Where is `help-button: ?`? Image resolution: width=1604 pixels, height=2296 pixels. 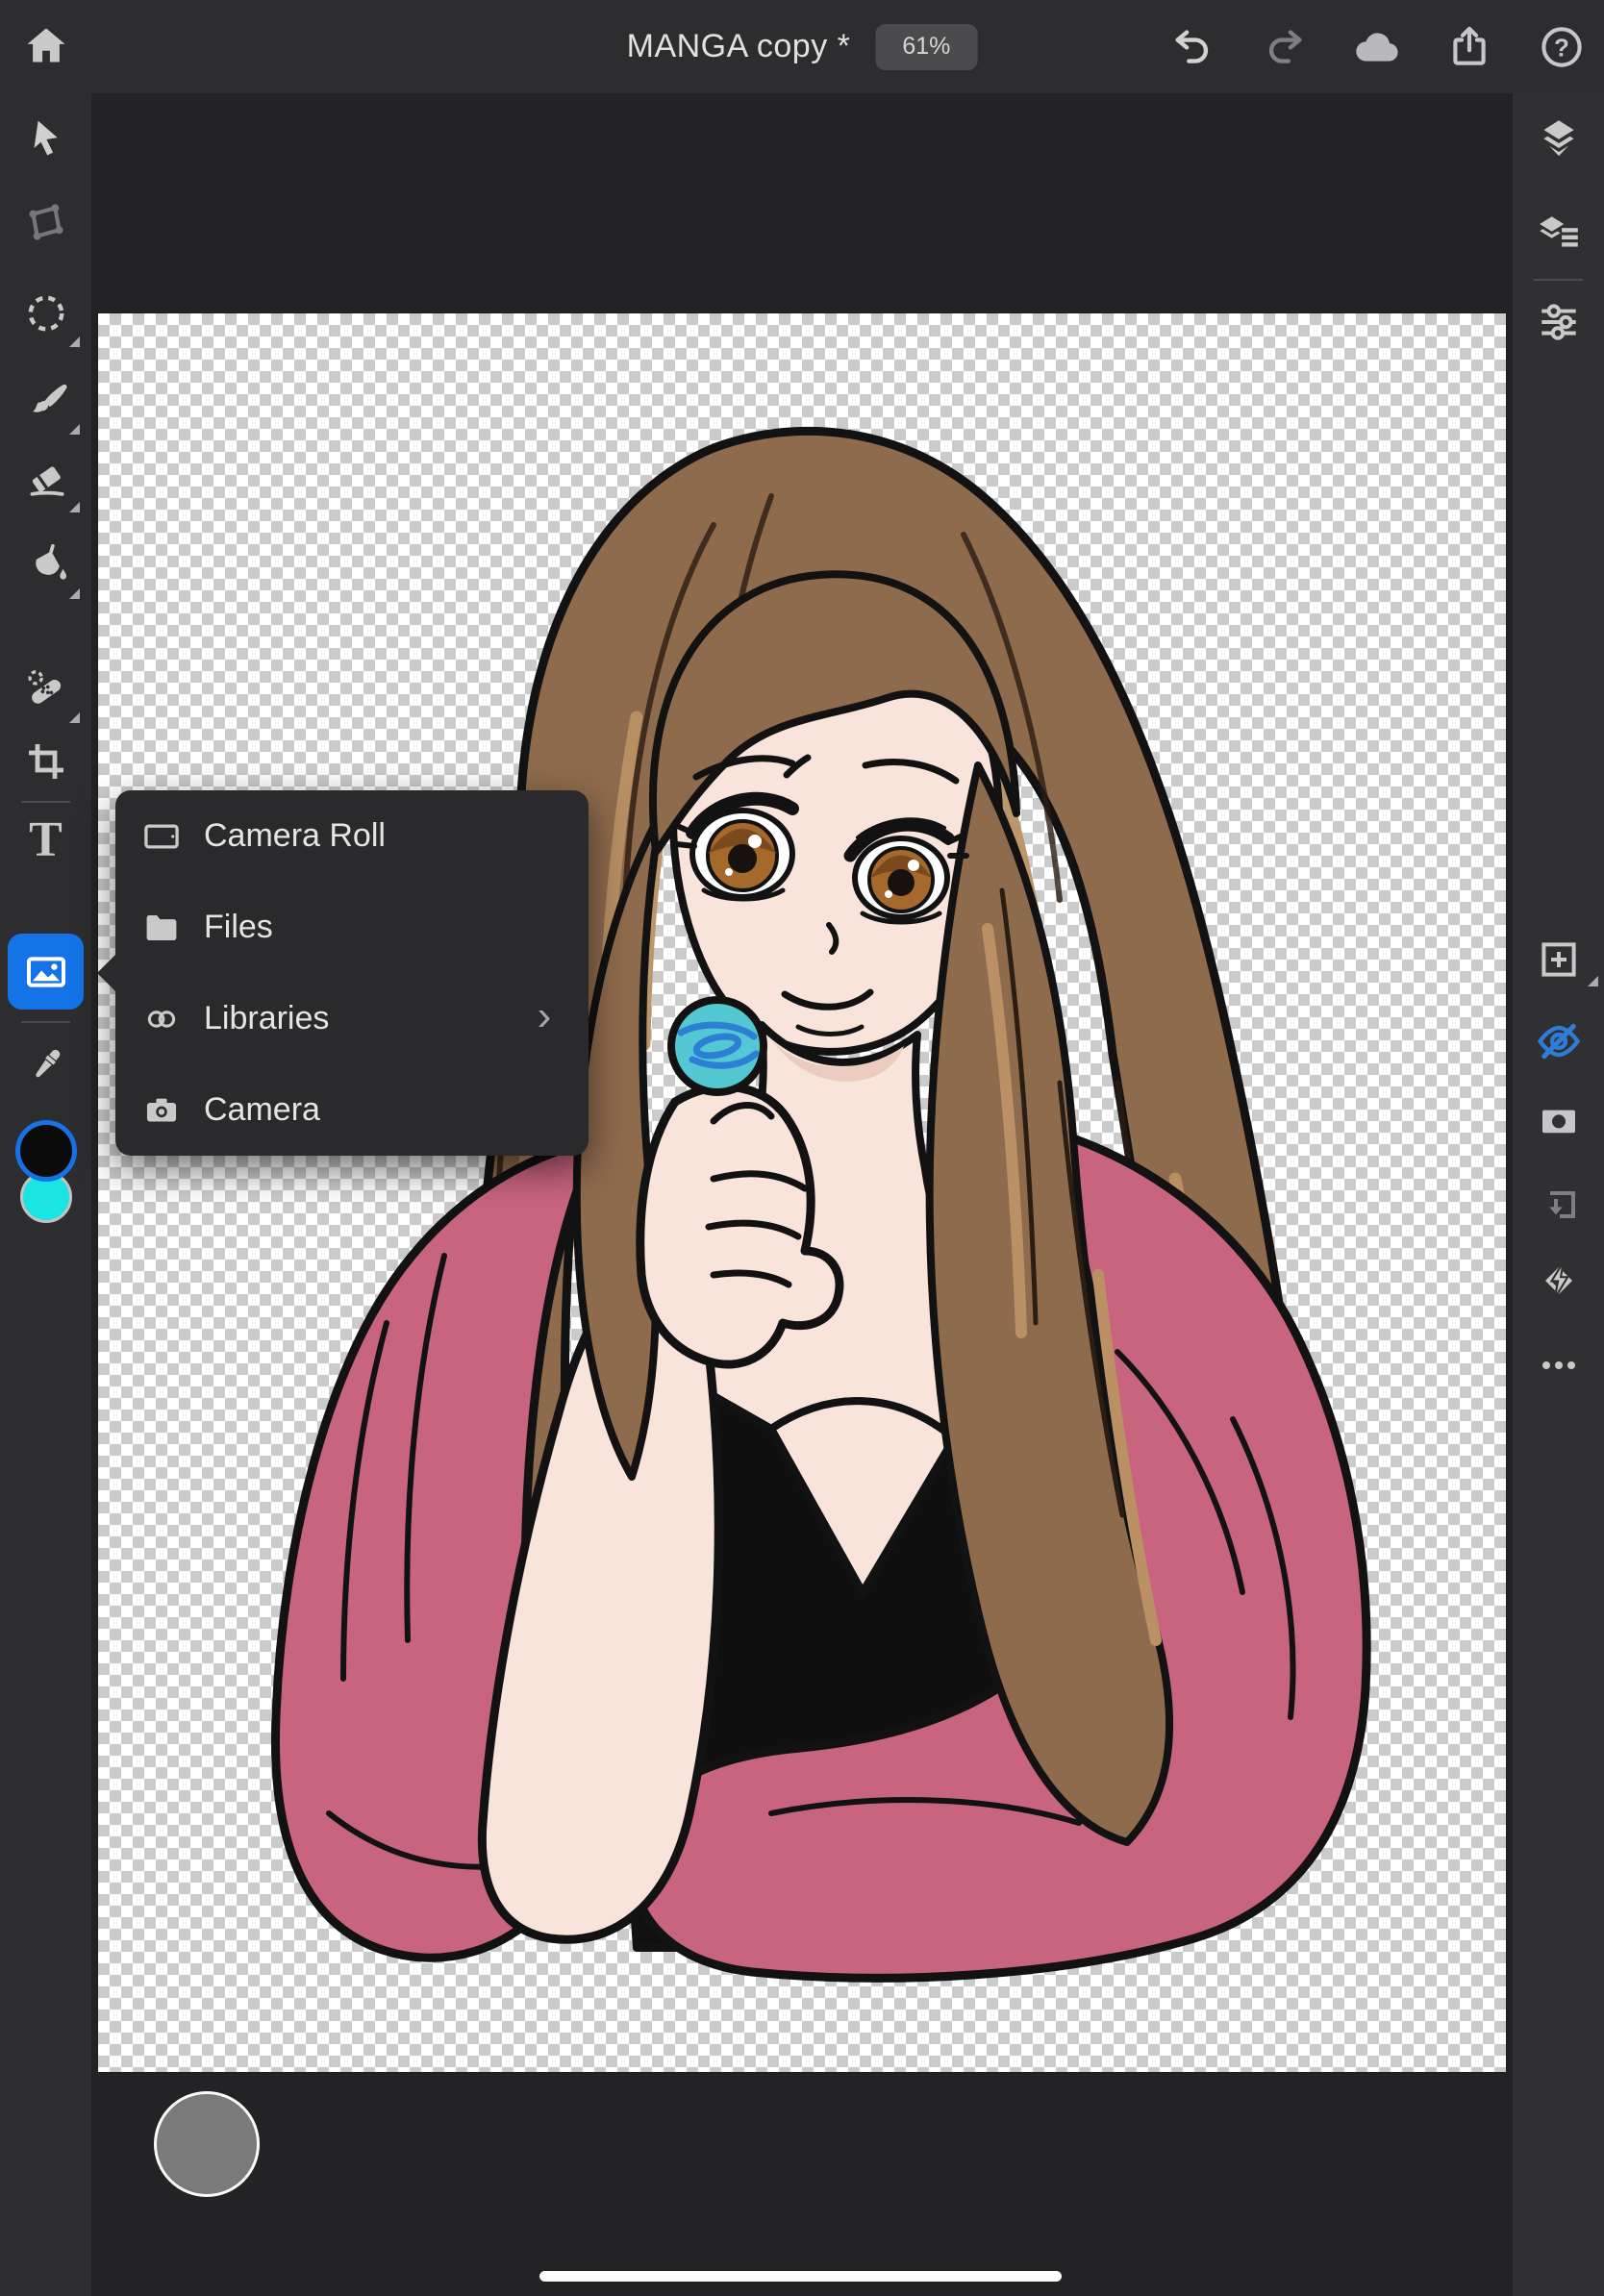
help-button: ? is located at coordinates (1562, 47).